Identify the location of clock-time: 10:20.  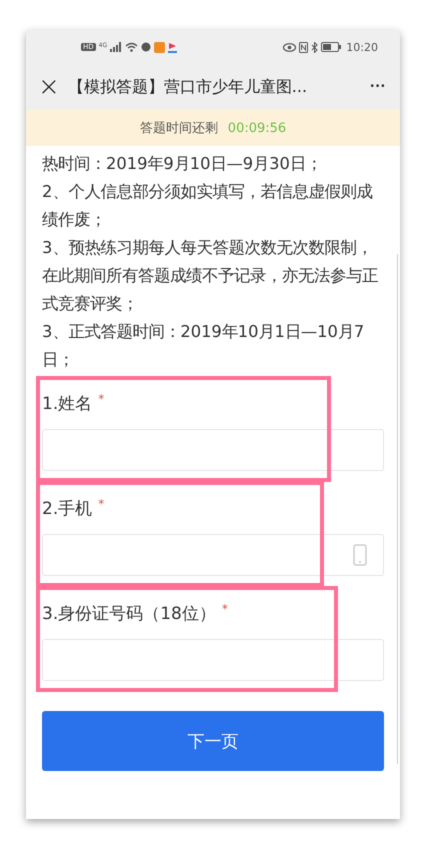
(362, 47).